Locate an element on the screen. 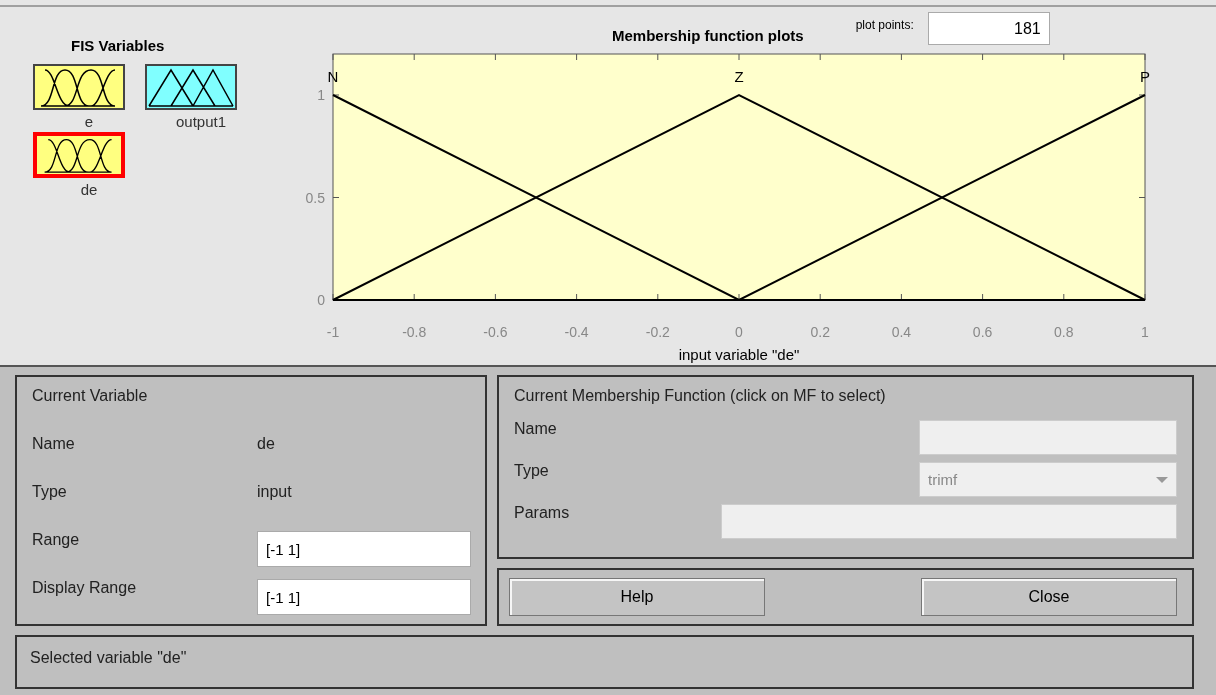  tick-label: 0.5 is located at coordinates (315, 197).